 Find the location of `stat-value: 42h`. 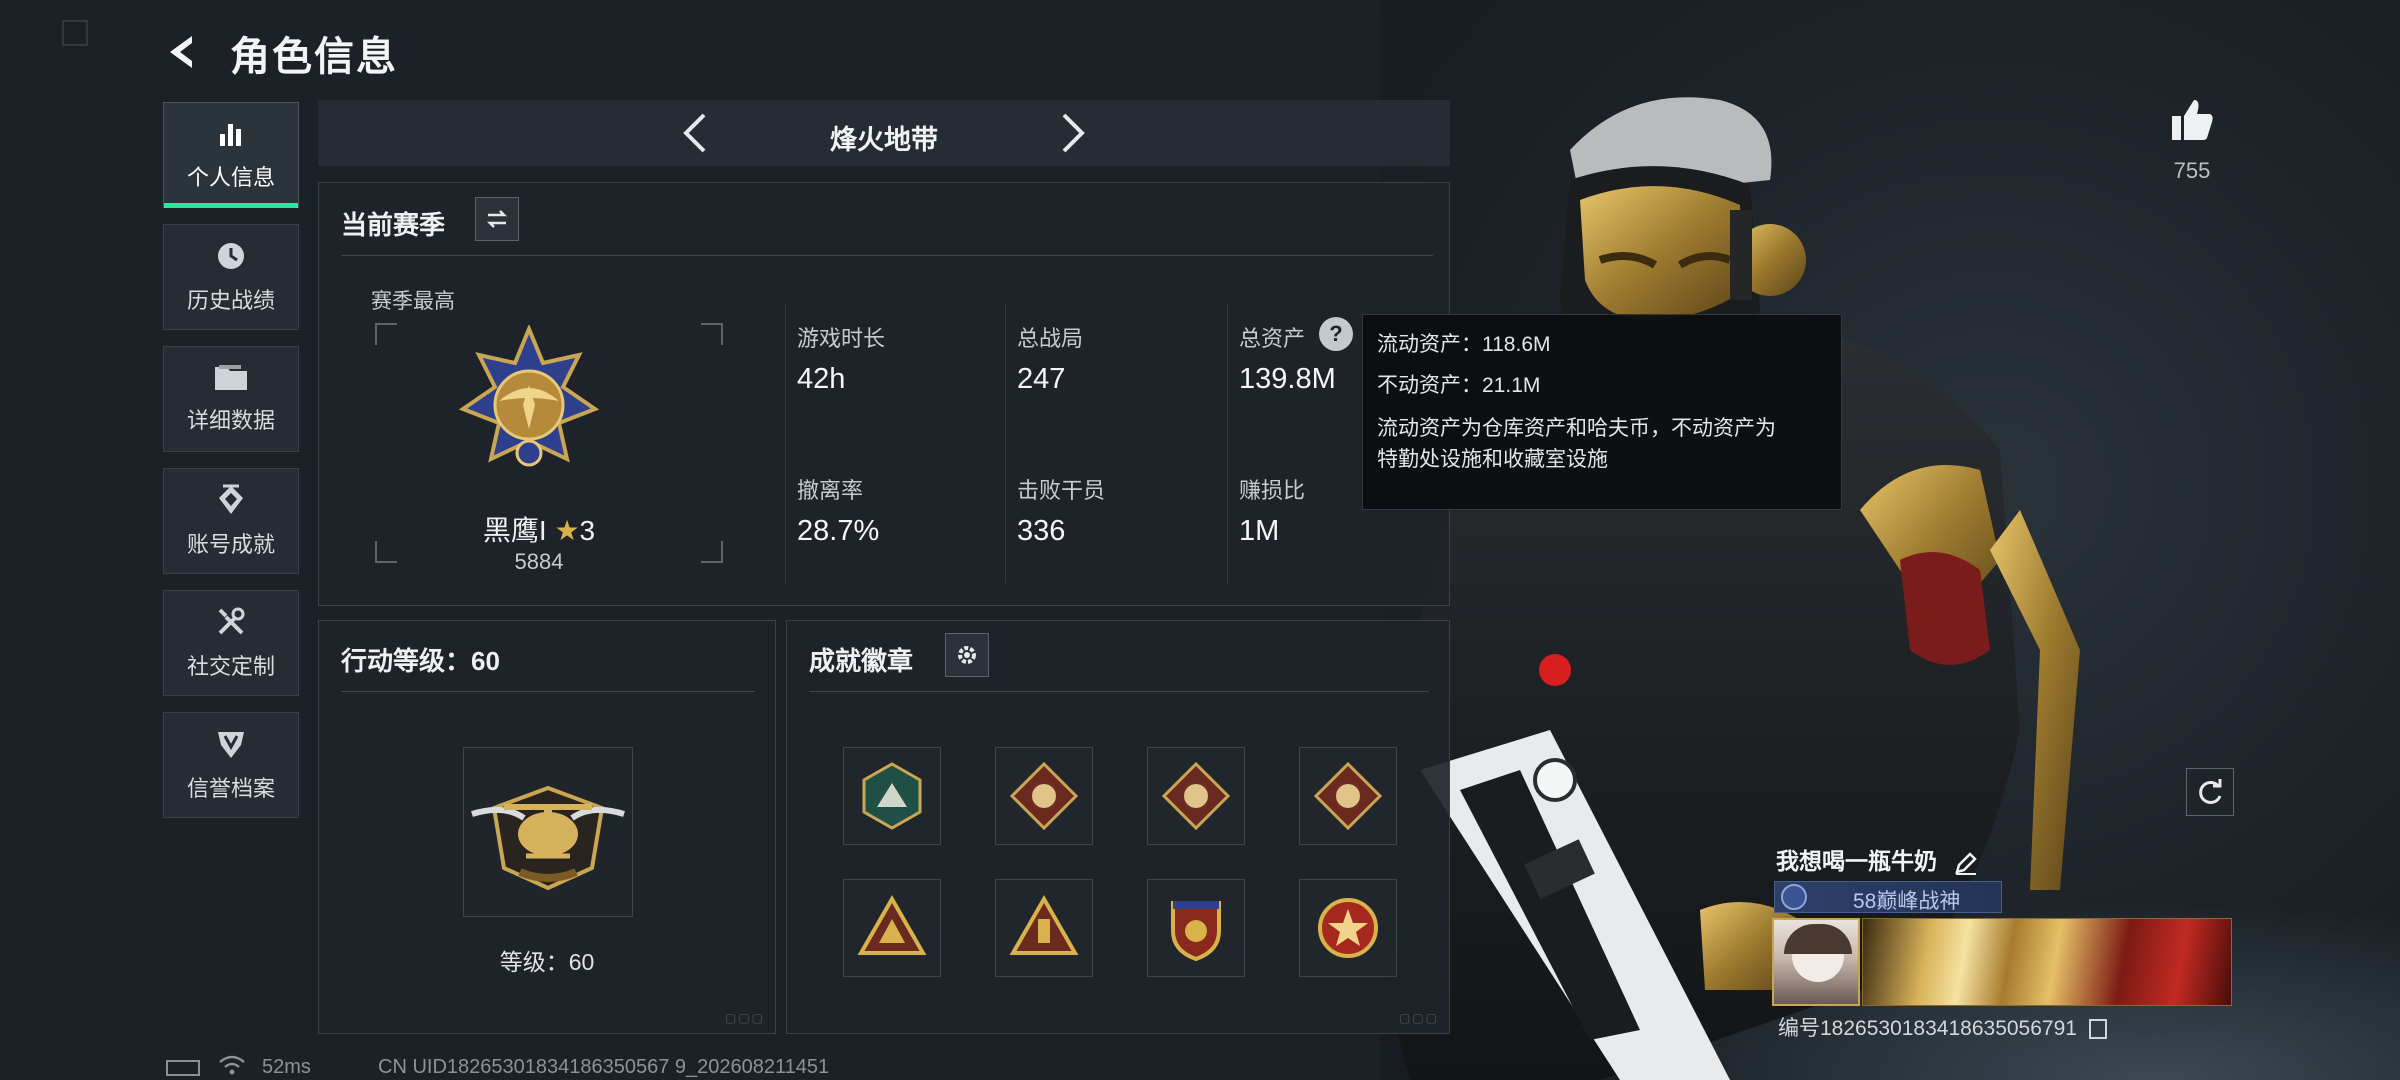

stat-value: 42h is located at coordinates (821, 379).